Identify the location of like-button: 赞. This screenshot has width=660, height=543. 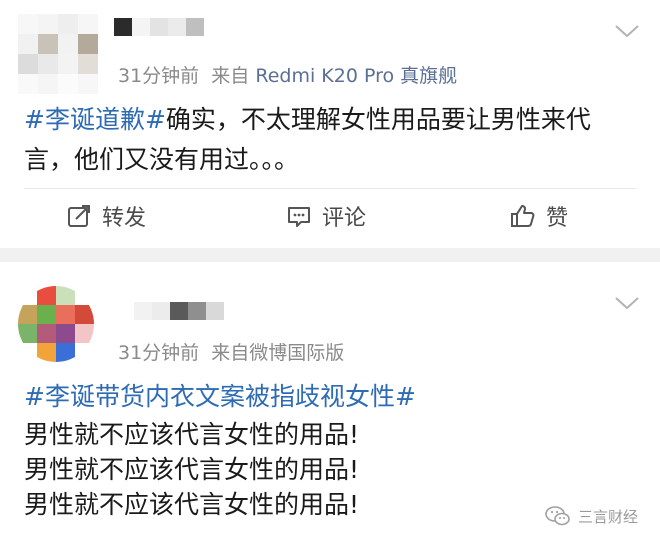
(539, 216).